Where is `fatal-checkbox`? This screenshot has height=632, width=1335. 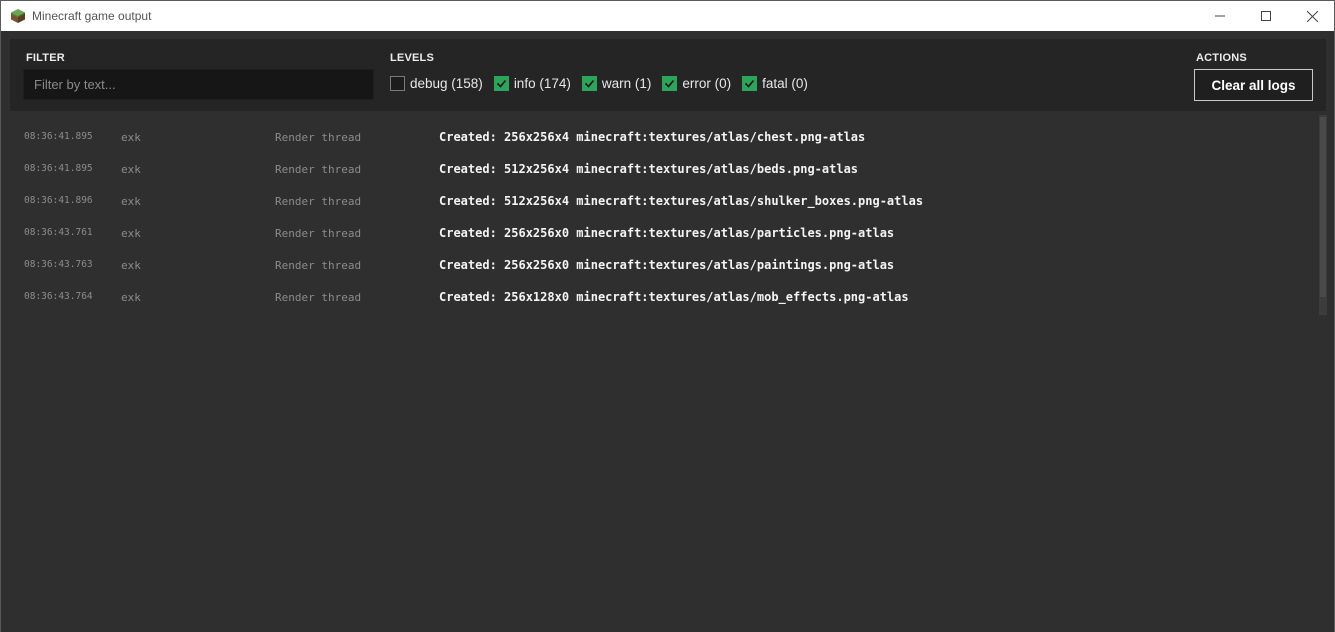 fatal-checkbox is located at coordinates (750, 83).